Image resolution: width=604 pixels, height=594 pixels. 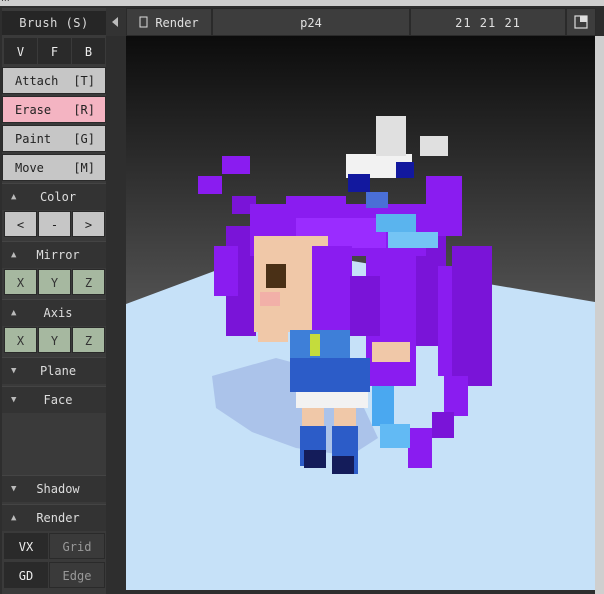 What do you see at coordinates (54, 23) in the screenshot?
I see `brush-panel-title: Brush (S)` at bounding box center [54, 23].